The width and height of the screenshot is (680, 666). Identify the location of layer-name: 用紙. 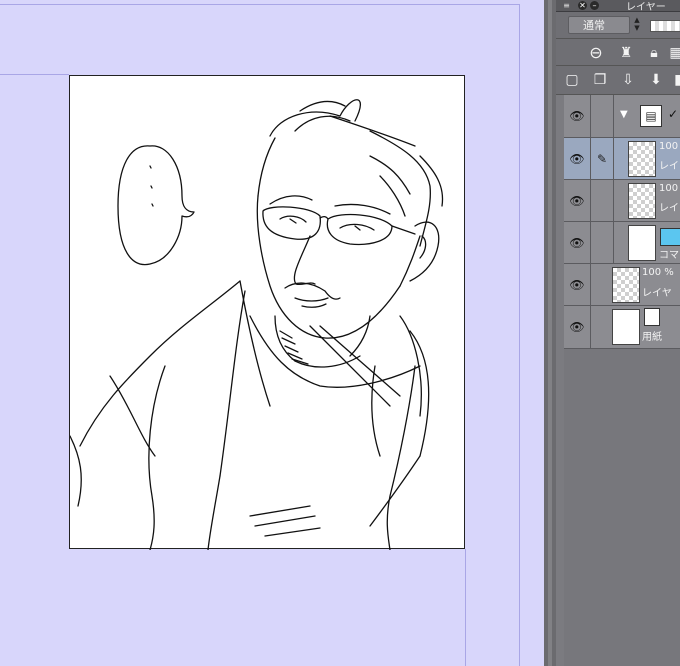
(652, 337).